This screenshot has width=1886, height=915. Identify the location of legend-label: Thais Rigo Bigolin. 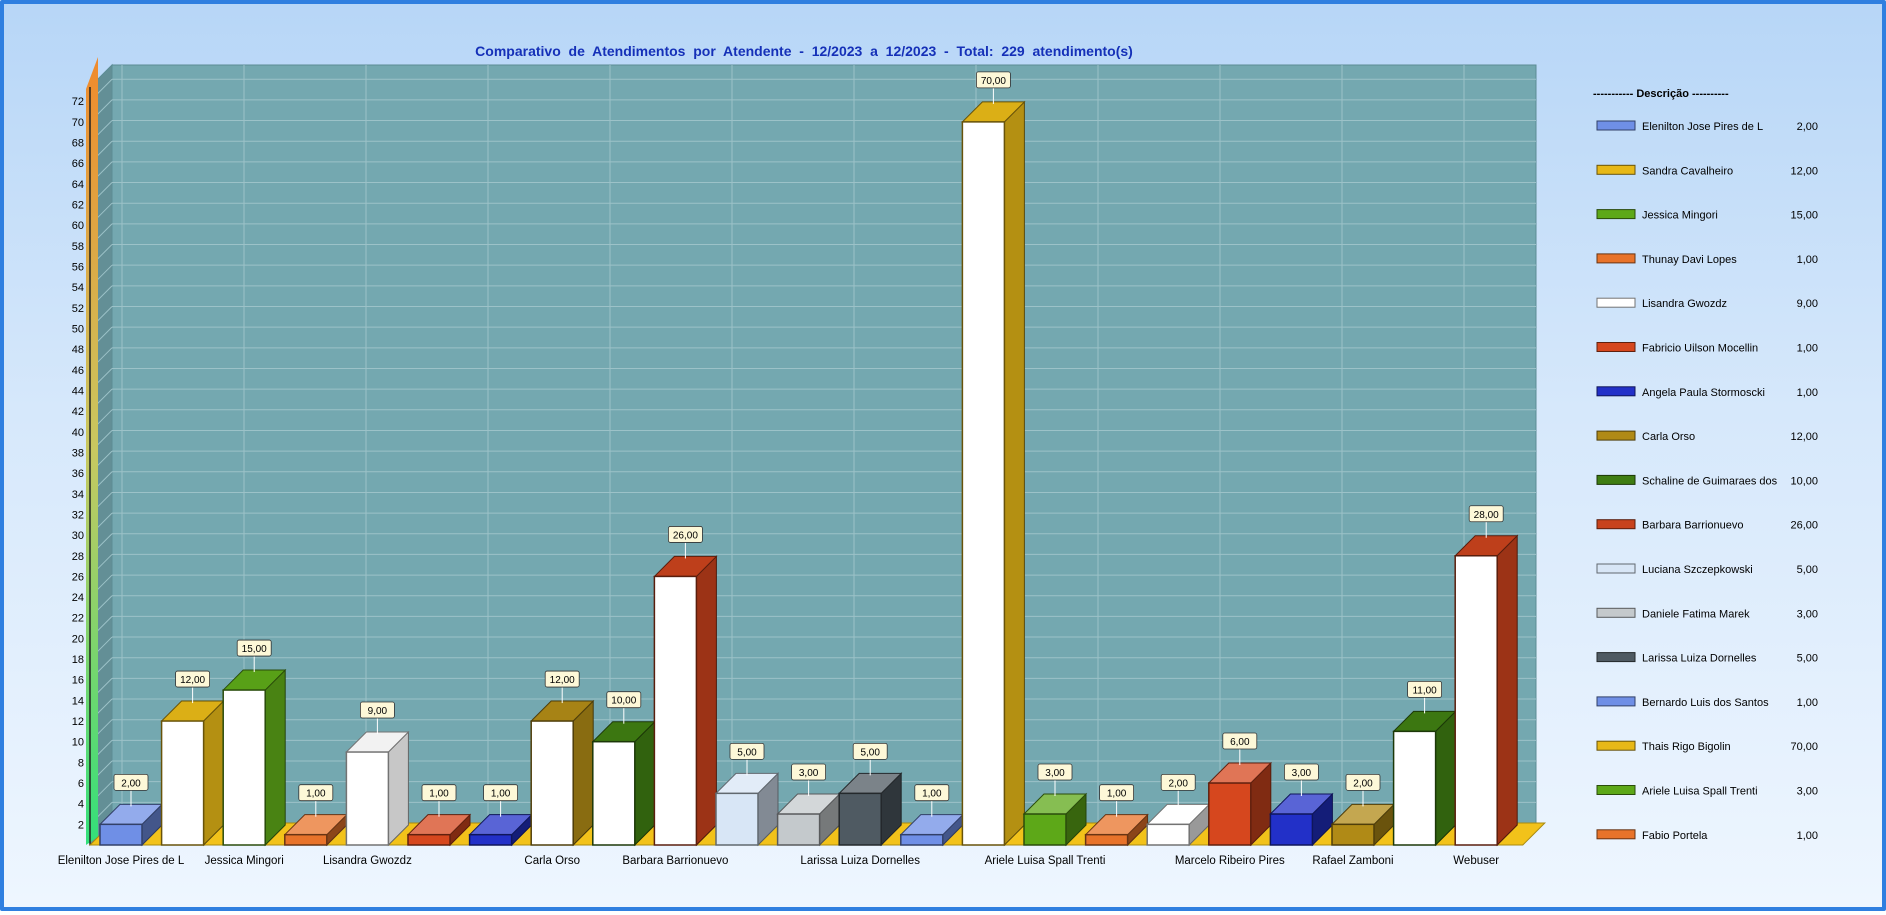
(1686, 747).